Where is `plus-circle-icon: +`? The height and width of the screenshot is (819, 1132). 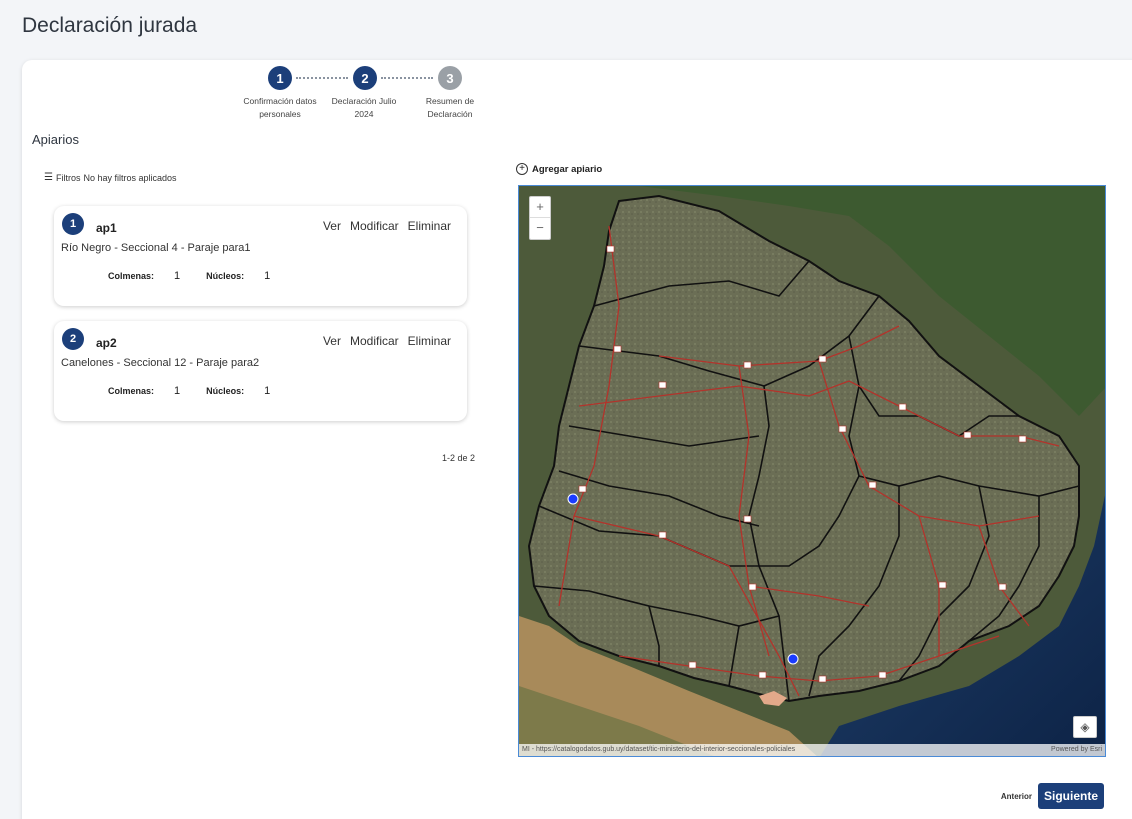 plus-circle-icon: + is located at coordinates (522, 169).